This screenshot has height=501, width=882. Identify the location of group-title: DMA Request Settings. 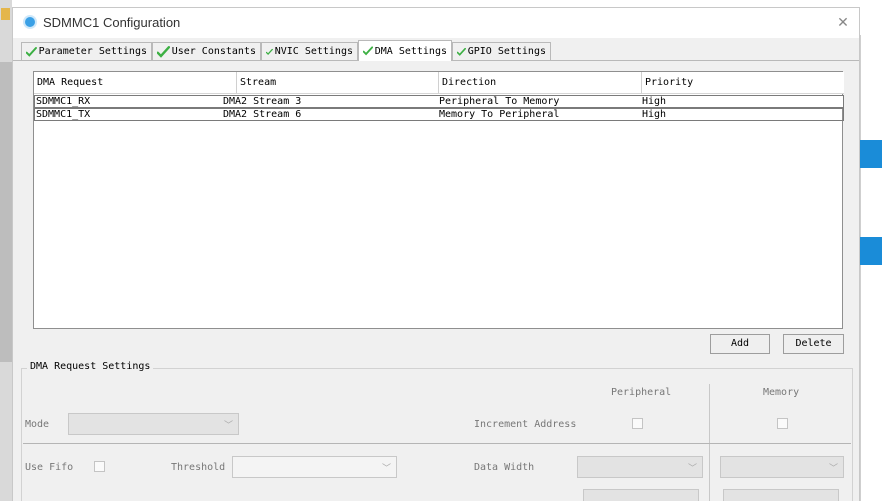
(90, 366).